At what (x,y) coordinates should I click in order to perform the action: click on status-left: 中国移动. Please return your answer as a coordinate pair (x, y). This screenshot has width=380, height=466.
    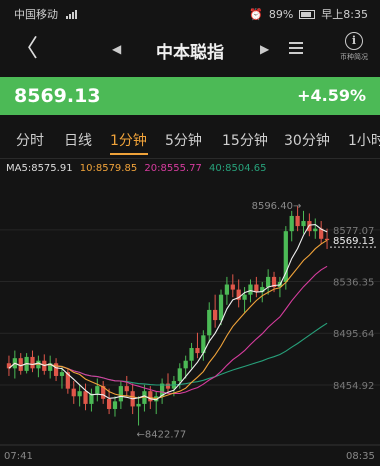
    Looking at the image, I should click on (45, 14).